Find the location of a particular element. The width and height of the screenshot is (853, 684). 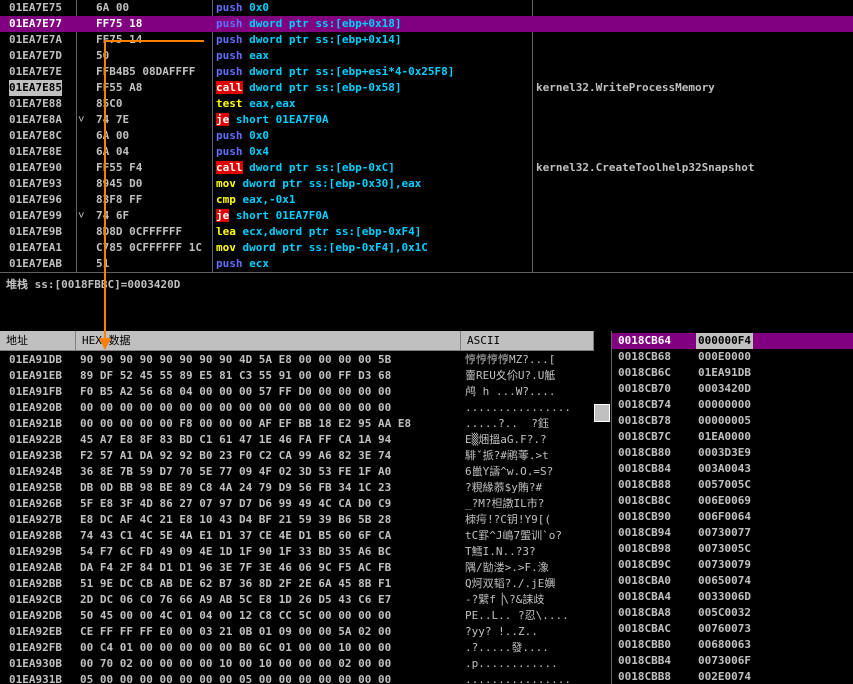

disasm-address: 01EA7E8A is located at coordinates (35, 119).